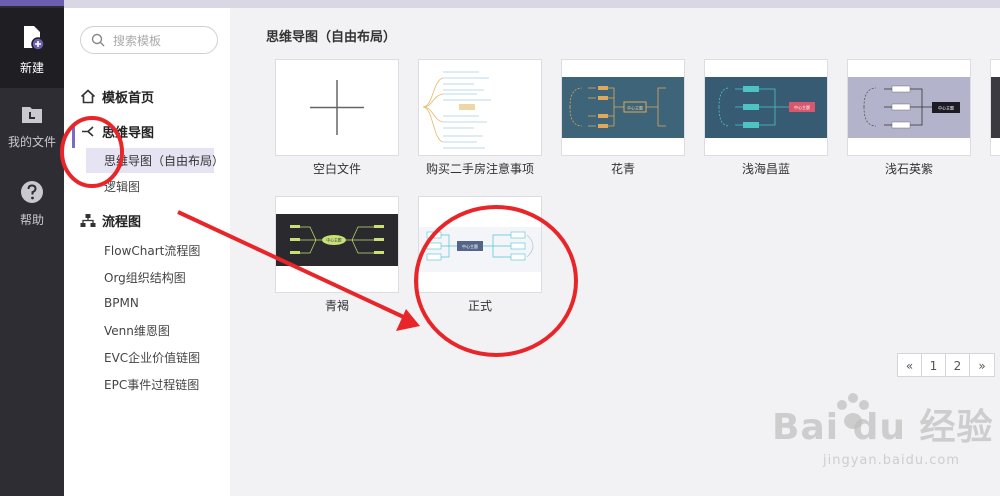 This screenshot has height=496, width=1000. What do you see at coordinates (122, 222) in the screenshot?
I see `nav-flowchart-label: 流程图` at bounding box center [122, 222].